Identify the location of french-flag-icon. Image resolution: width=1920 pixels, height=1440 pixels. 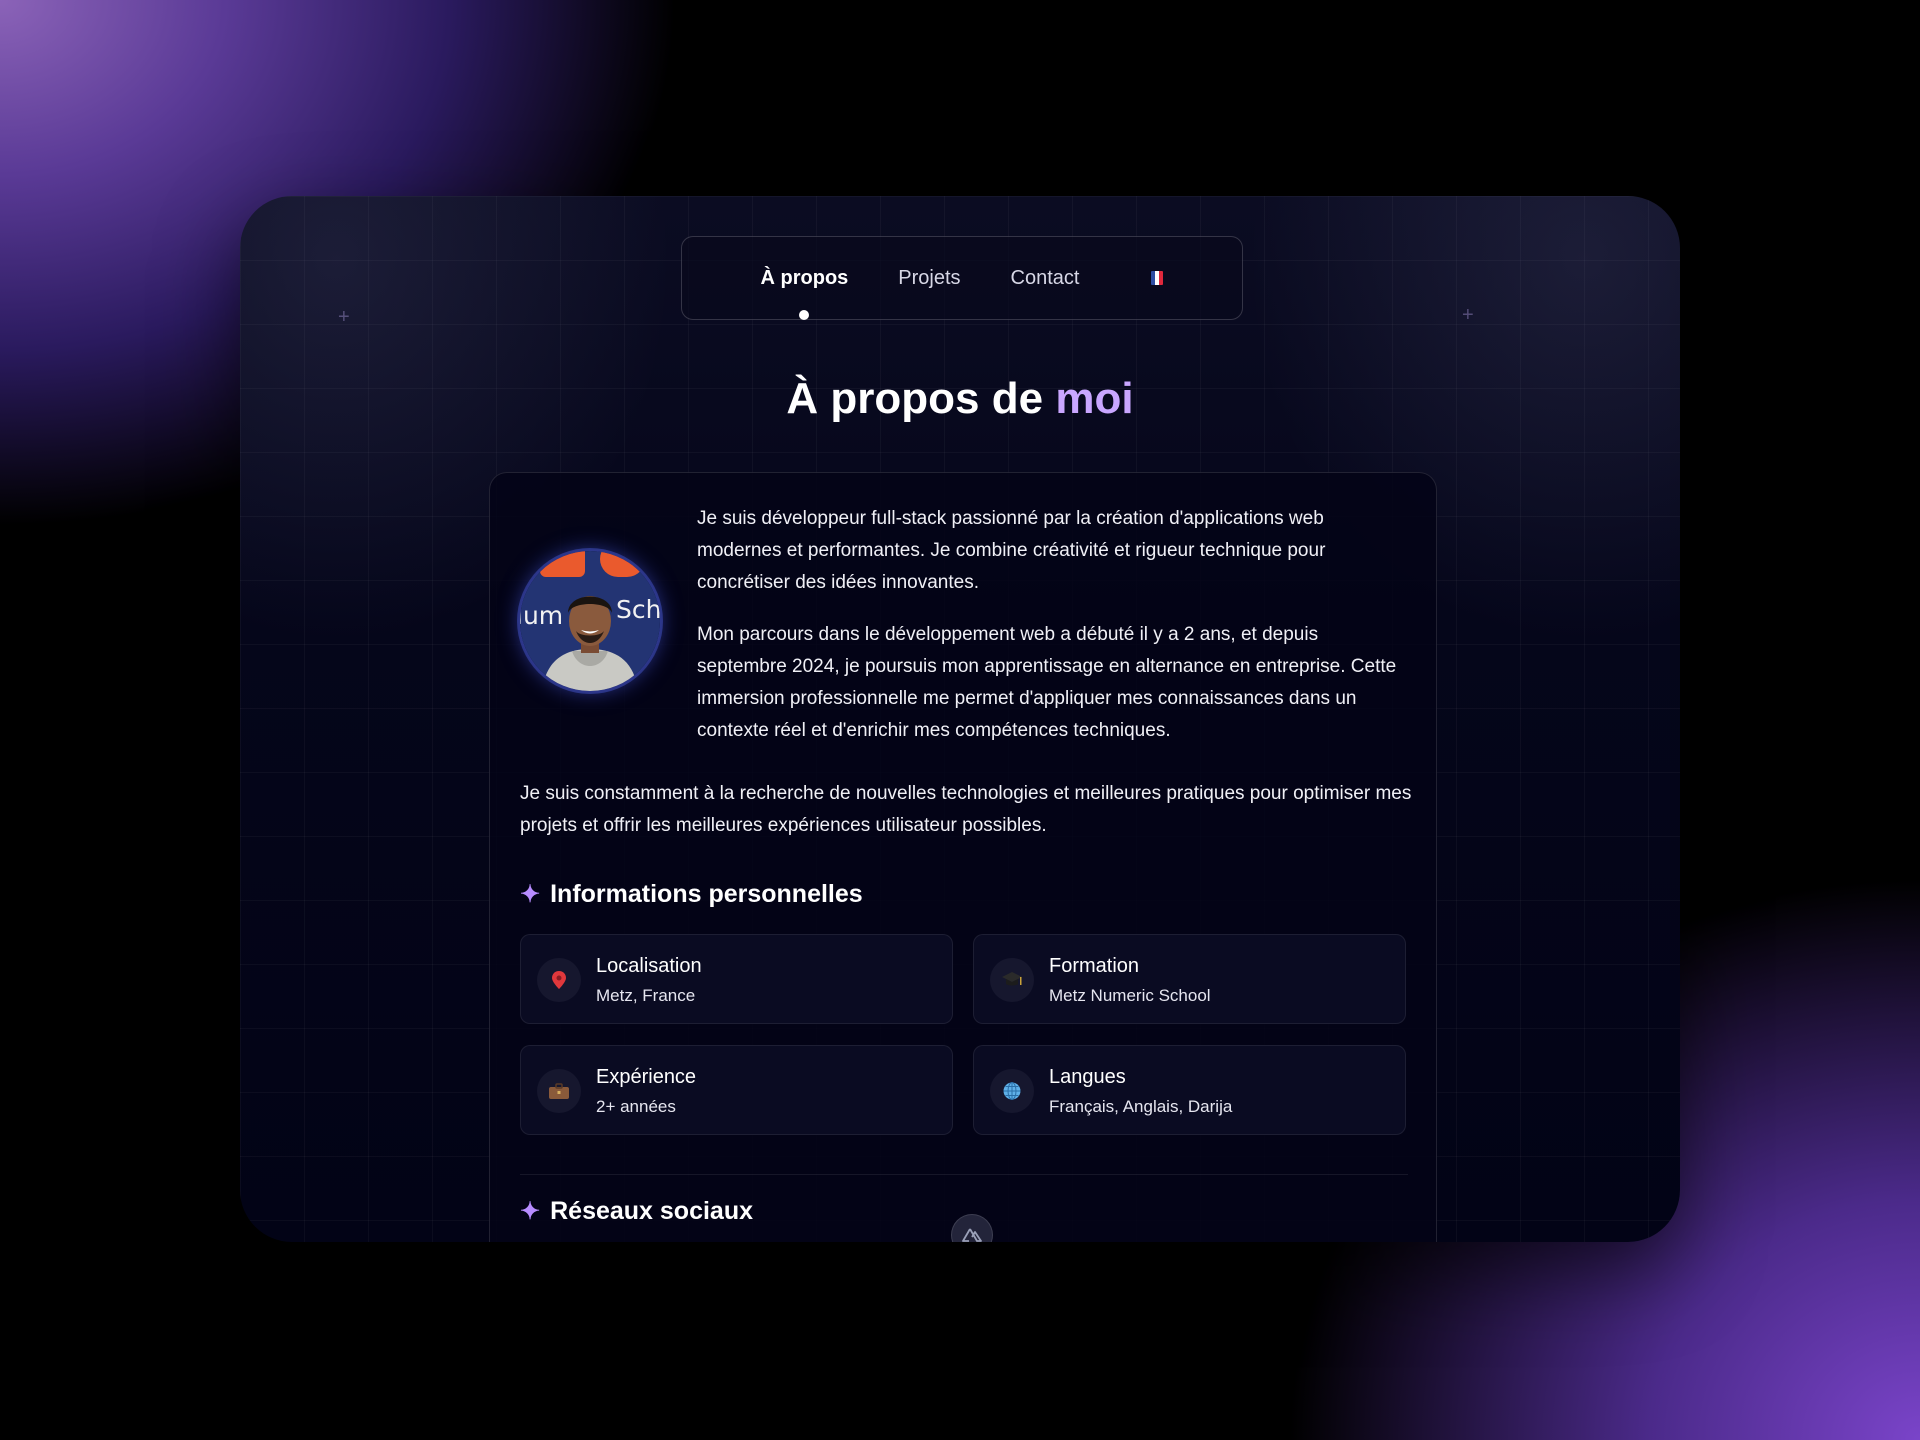
(1157, 278).